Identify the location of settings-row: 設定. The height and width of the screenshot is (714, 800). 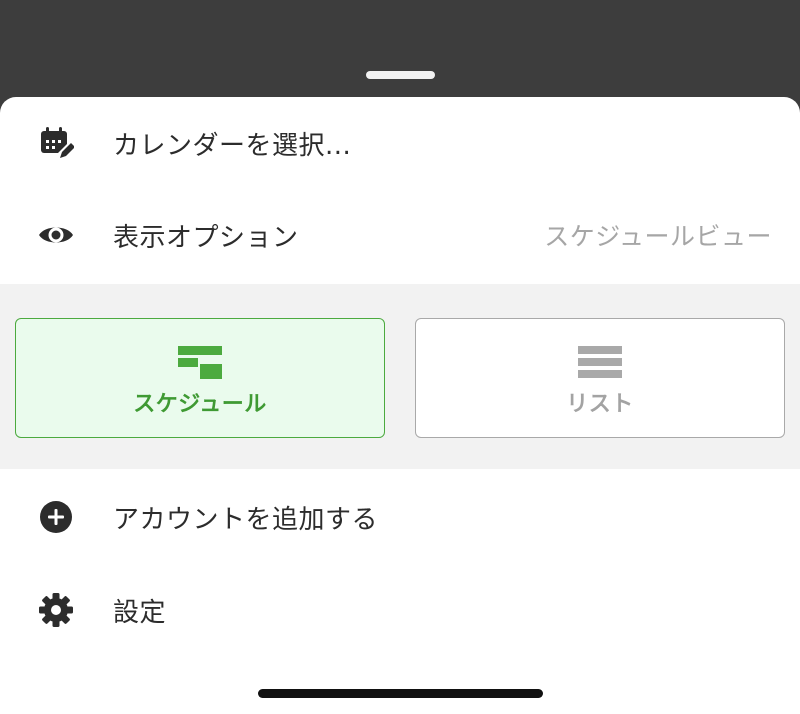
(400, 610).